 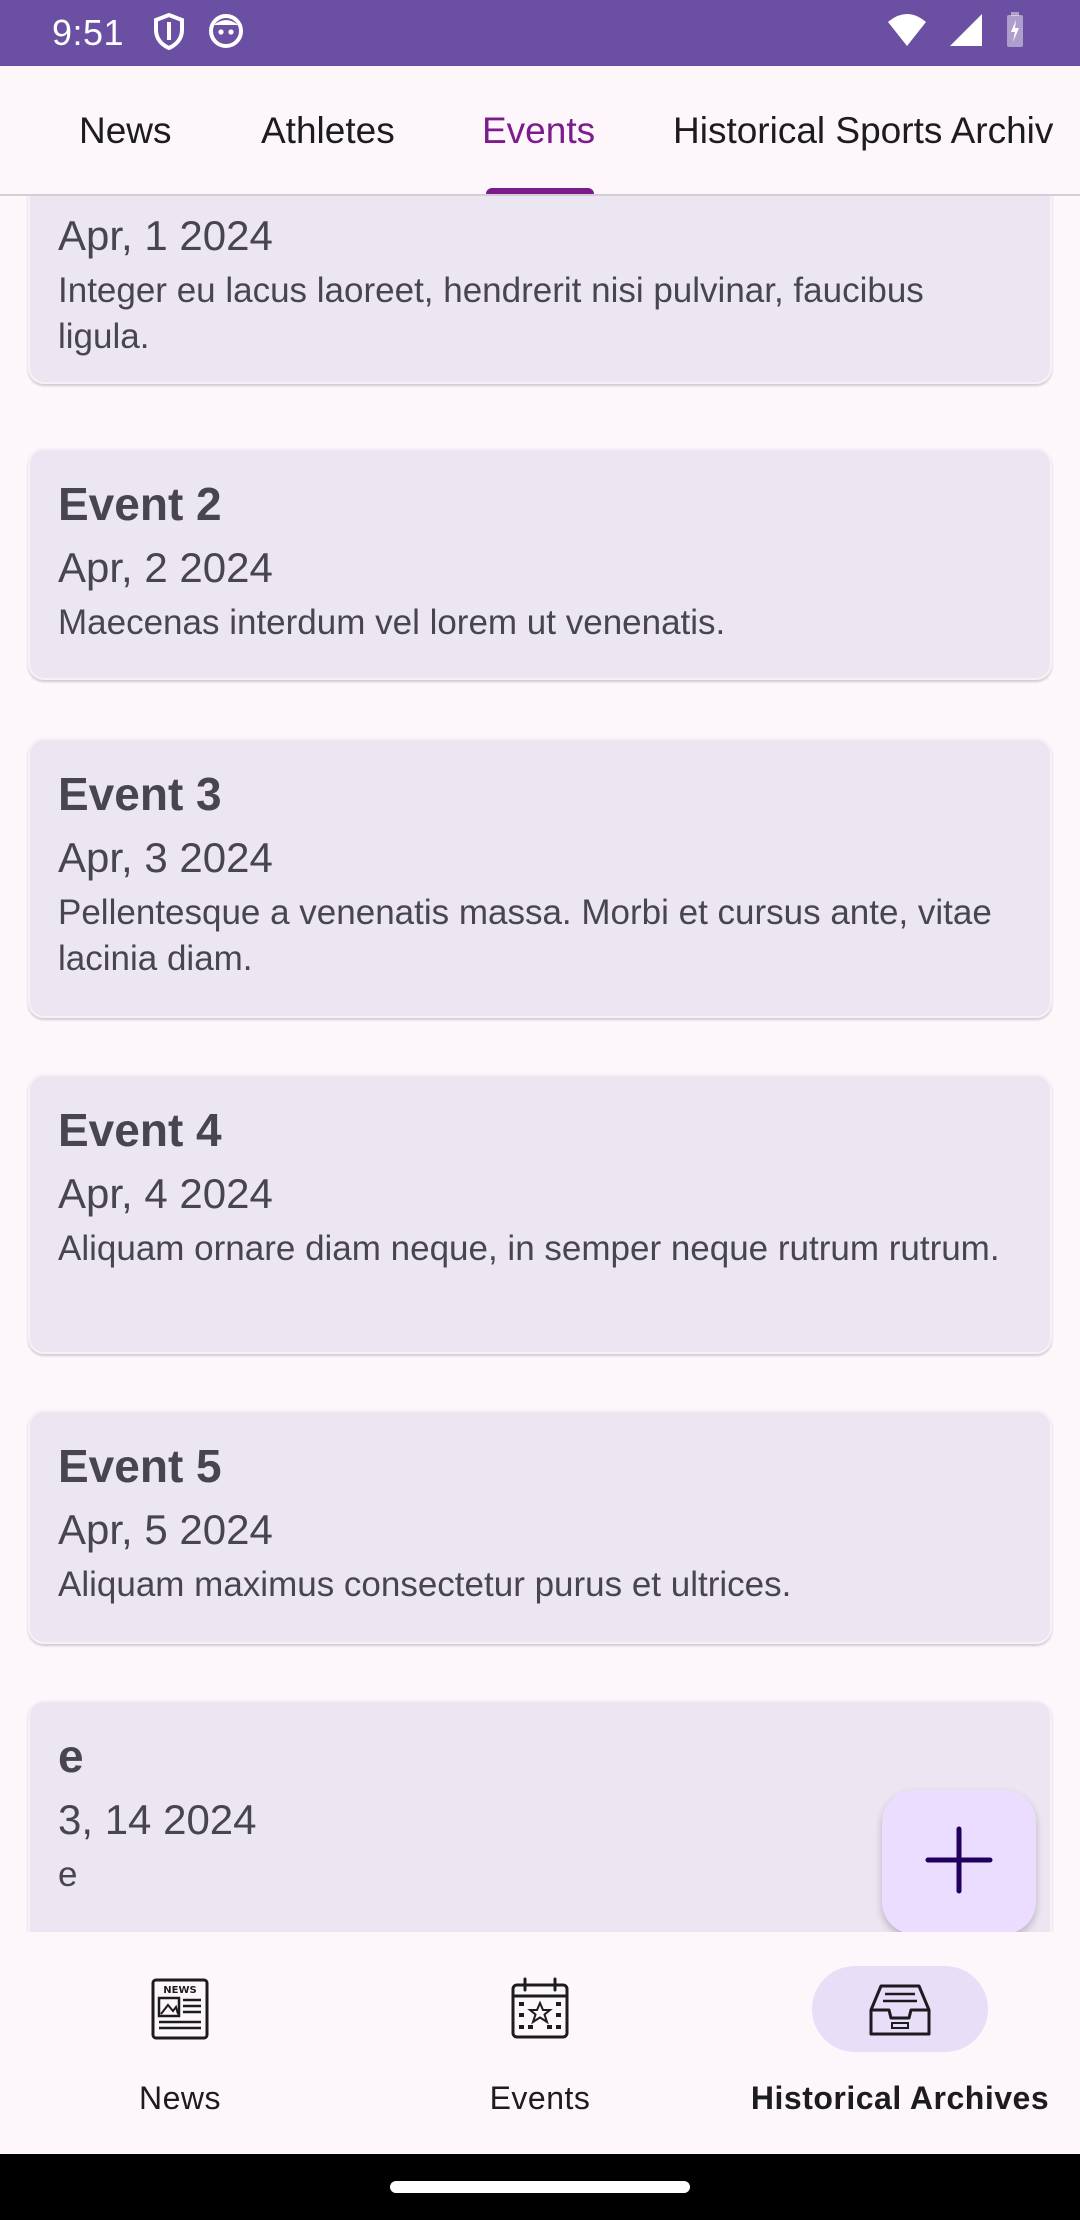 I want to click on android-face-icon, so click(x=226, y=33).